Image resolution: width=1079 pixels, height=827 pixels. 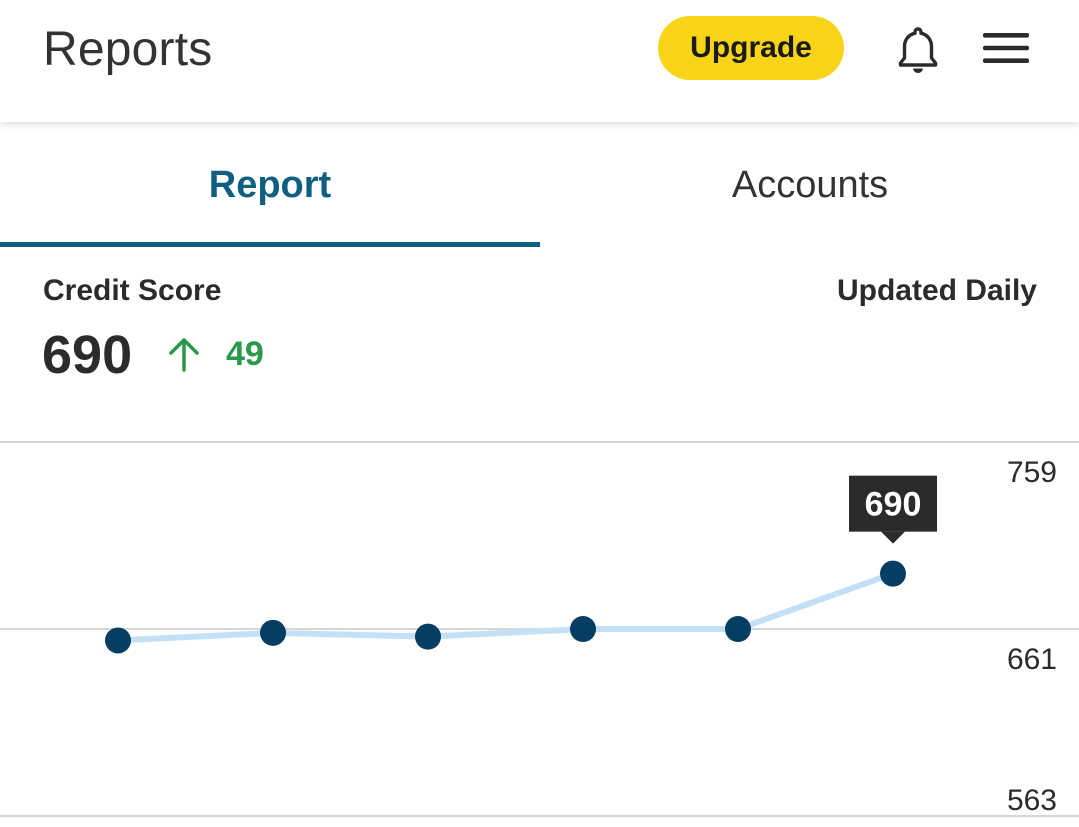 What do you see at coordinates (1032, 659) in the screenshot?
I see `y-tick-label: 661` at bounding box center [1032, 659].